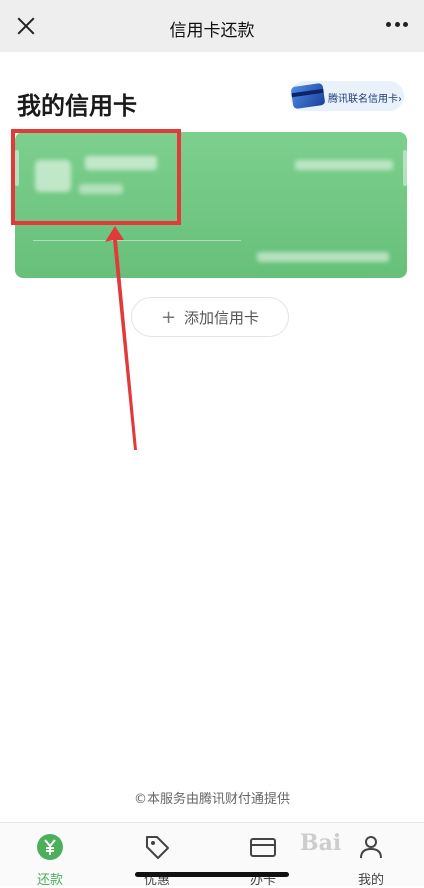 The image size is (424, 888). What do you see at coordinates (323, 257) in the screenshot?
I see `card-info-blurred` at bounding box center [323, 257].